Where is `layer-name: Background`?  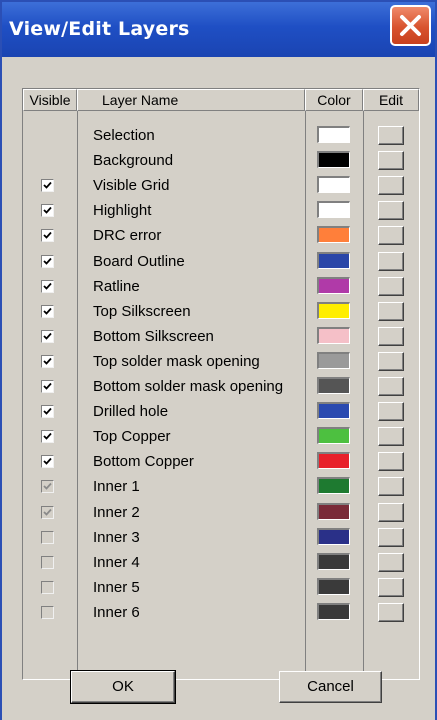 layer-name: Background is located at coordinates (133, 161).